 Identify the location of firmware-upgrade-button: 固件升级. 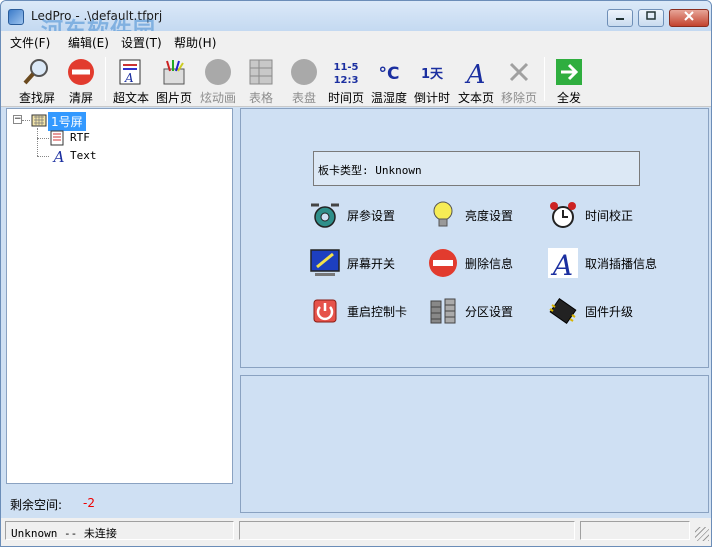
(602, 312).